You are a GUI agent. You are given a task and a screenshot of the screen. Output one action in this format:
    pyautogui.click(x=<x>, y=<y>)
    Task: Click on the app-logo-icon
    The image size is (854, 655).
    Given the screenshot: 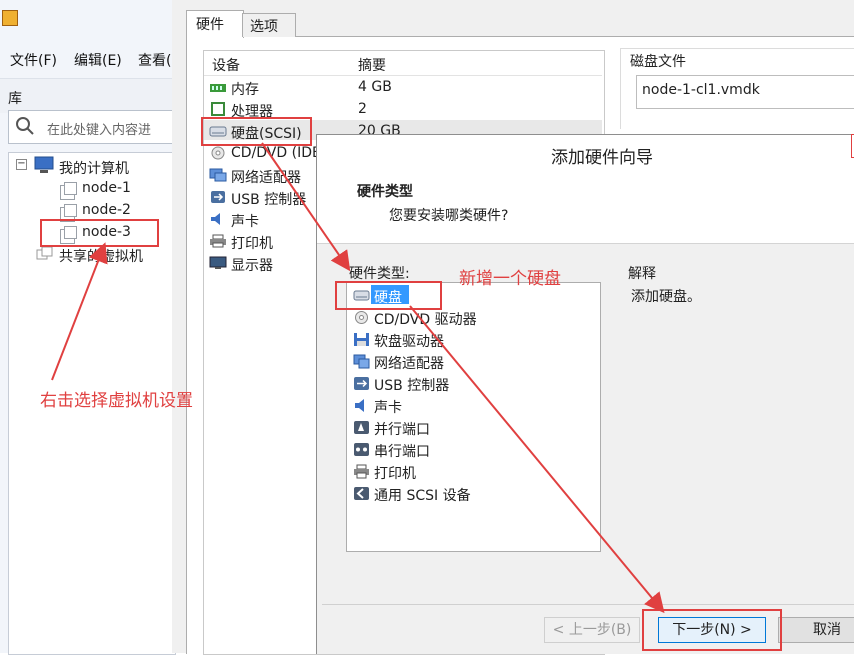 What is the action you would take?
    pyautogui.click(x=10, y=18)
    